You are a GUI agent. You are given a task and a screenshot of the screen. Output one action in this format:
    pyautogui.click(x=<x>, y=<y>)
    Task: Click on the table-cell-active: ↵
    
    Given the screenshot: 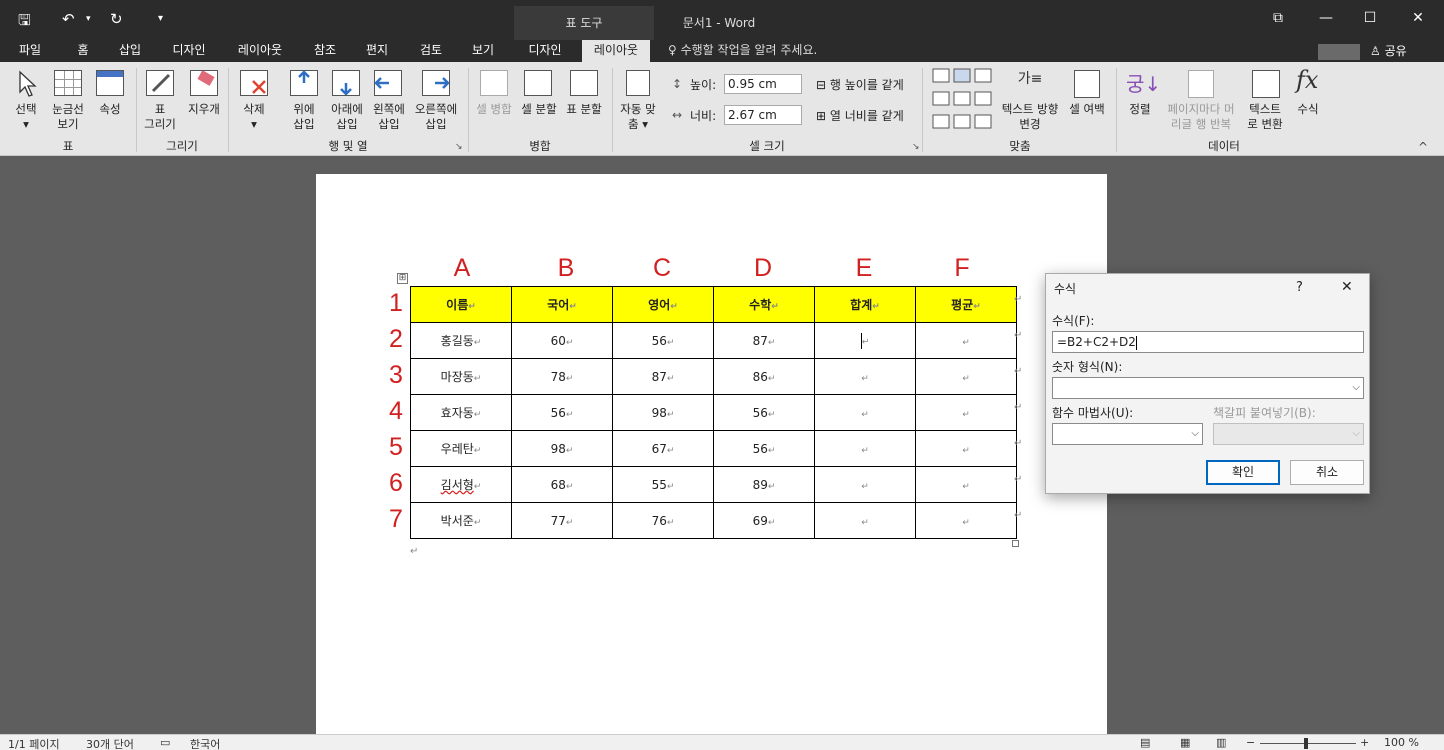 What is the action you would take?
    pyautogui.click(x=865, y=340)
    